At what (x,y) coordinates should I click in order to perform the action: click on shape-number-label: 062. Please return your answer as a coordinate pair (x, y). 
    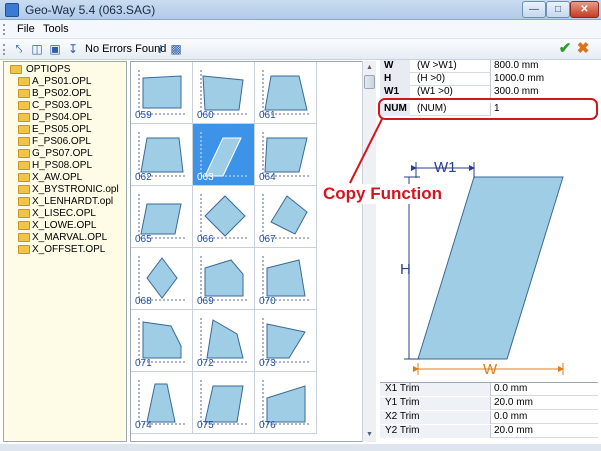
    Looking at the image, I should click on (143, 177).